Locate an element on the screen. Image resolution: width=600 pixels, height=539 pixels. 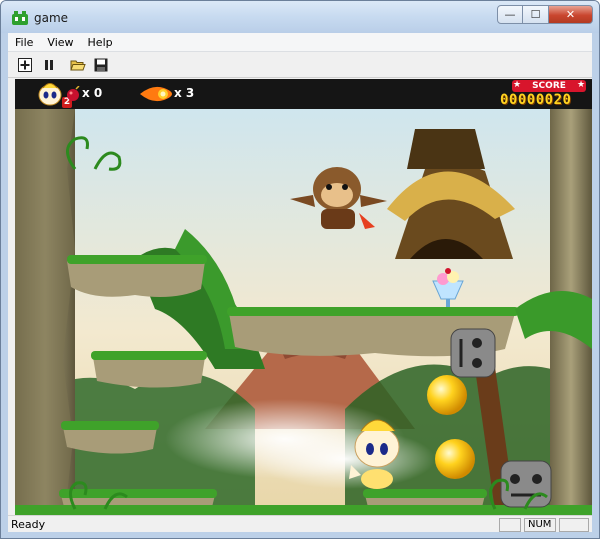
pause-button is located at coordinates (49, 65).